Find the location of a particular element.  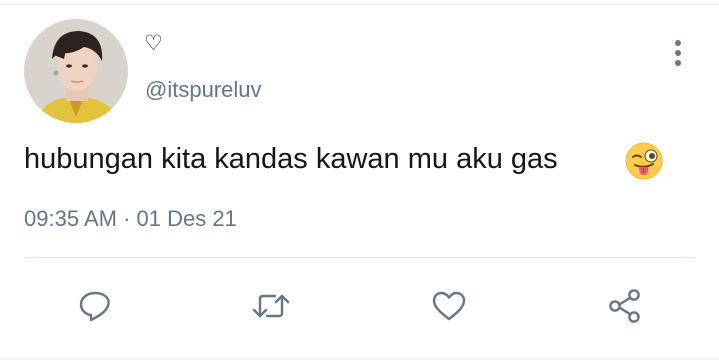

share-icon is located at coordinates (624, 306).